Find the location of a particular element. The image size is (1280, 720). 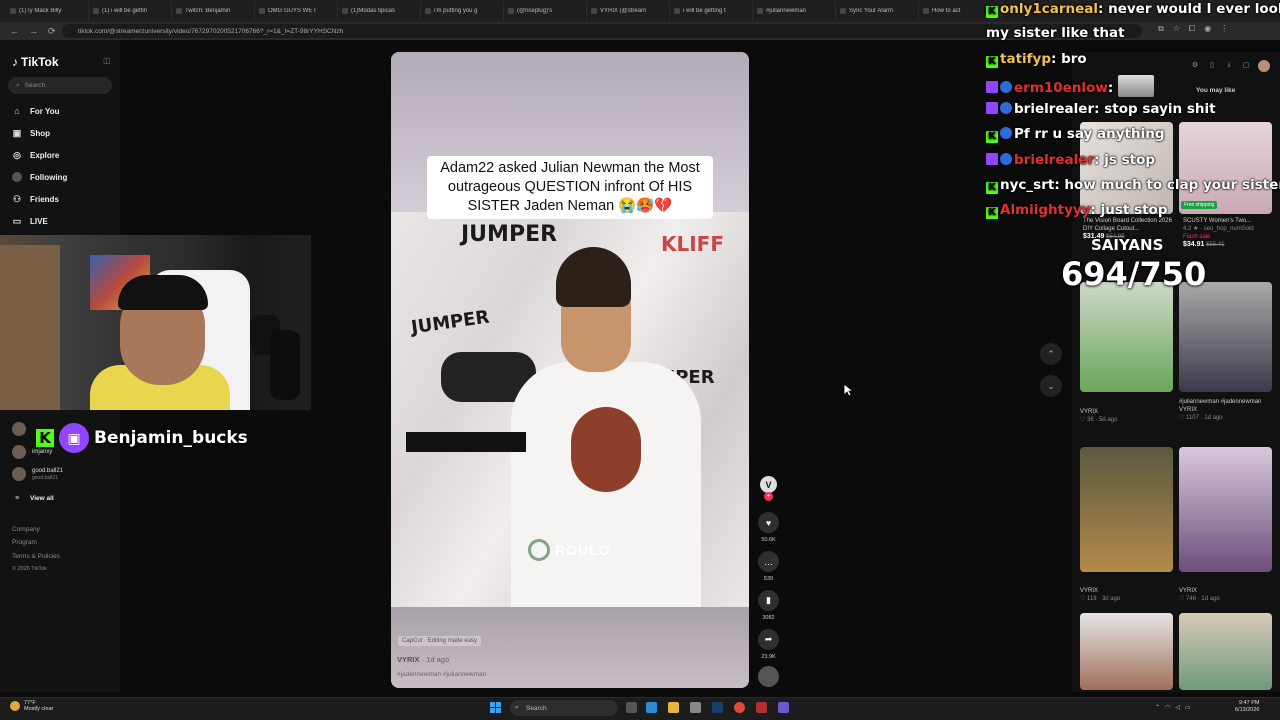

sound-disc-icon is located at coordinates (768, 676).